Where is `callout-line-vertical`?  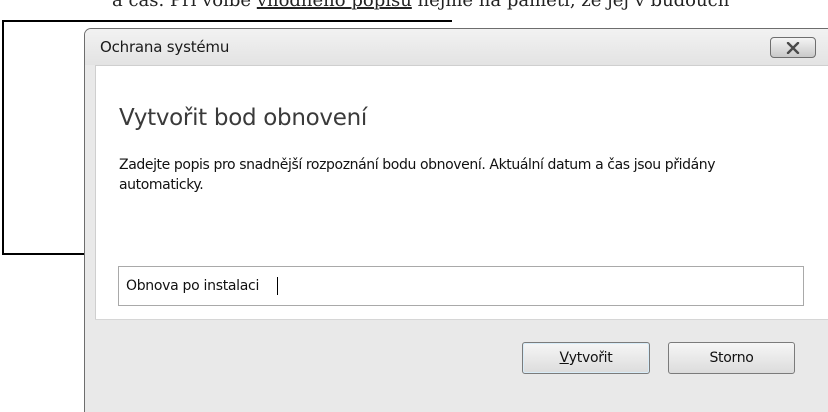 callout-line-vertical is located at coordinates (3, 137).